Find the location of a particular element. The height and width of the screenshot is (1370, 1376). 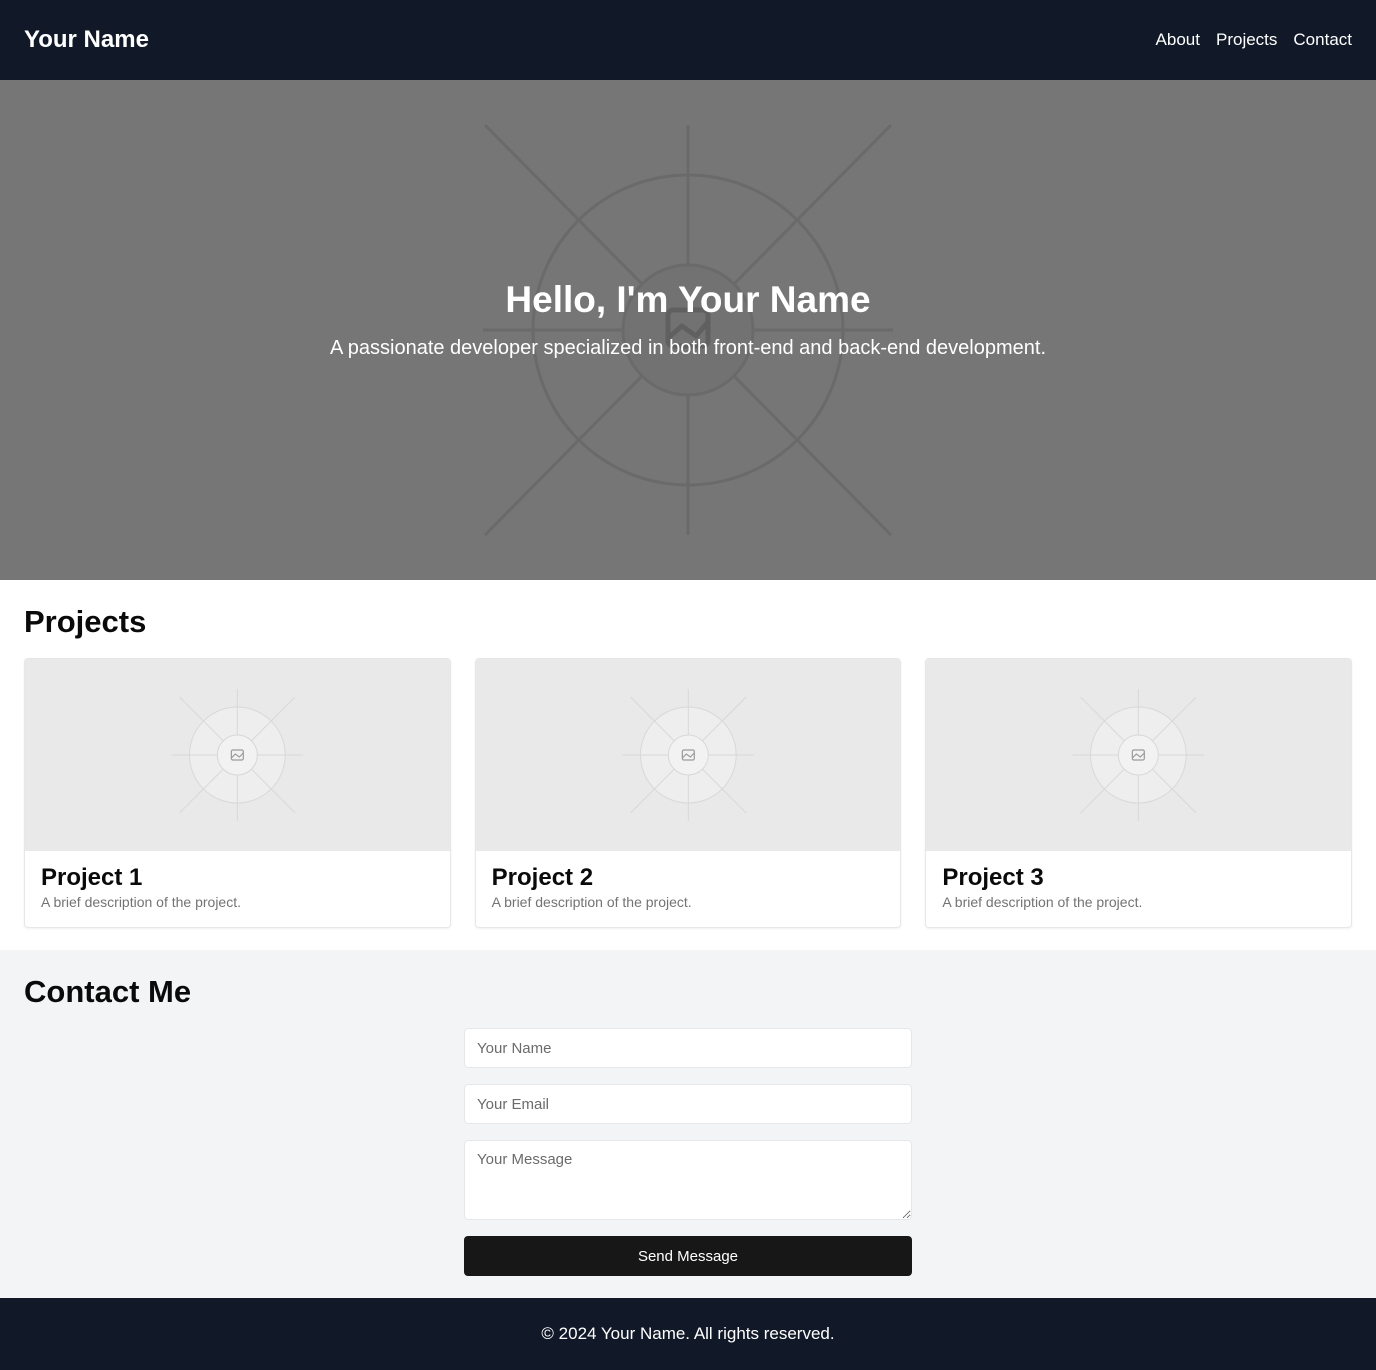

contact-title: Contact Me is located at coordinates (108, 991).